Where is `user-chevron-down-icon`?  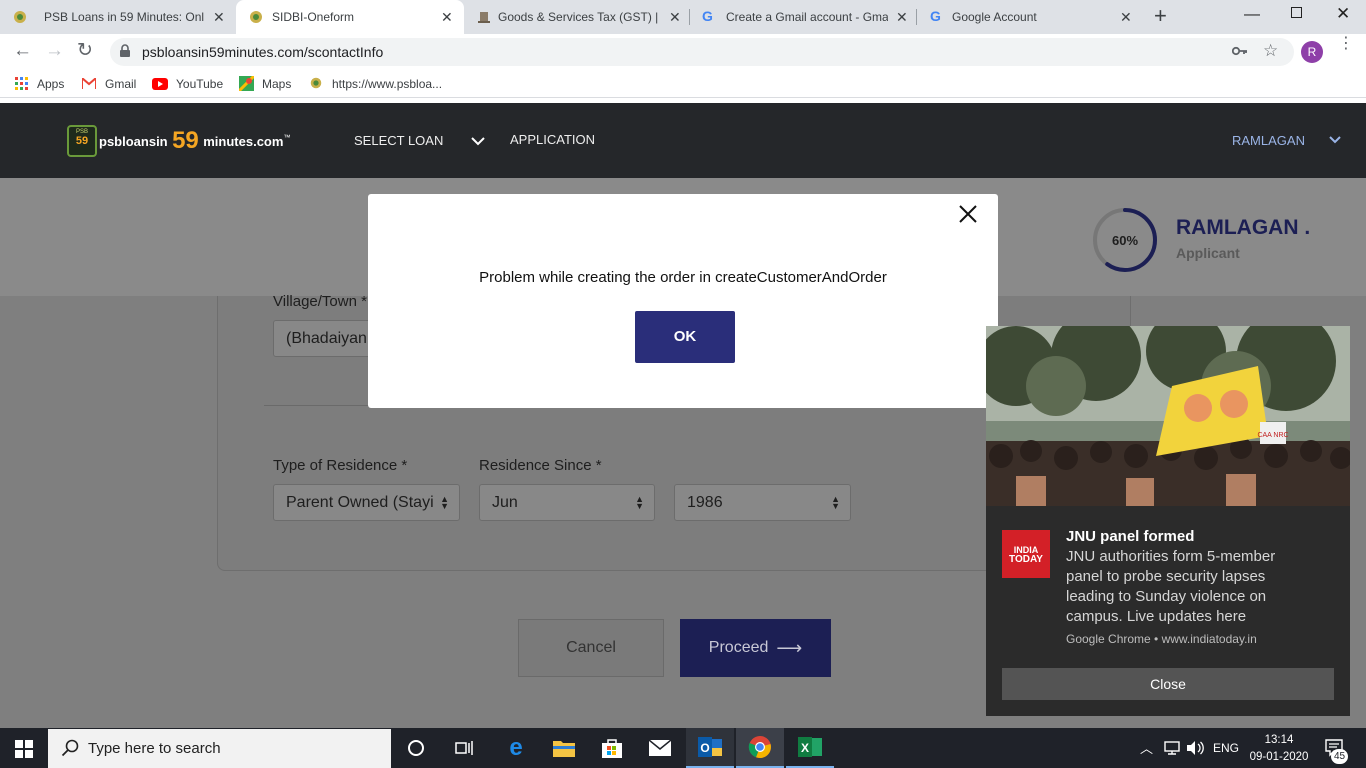 user-chevron-down-icon is located at coordinates (1335, 140).